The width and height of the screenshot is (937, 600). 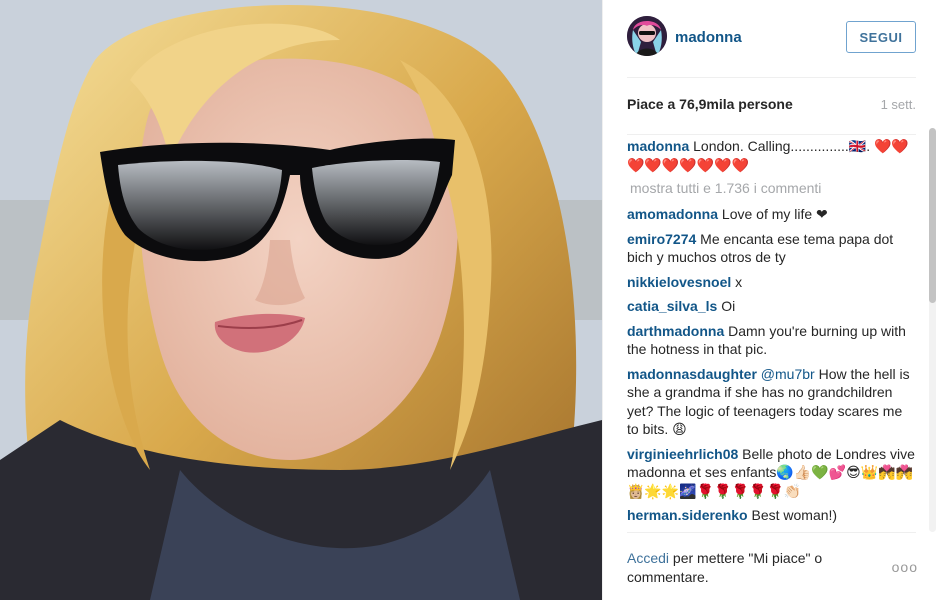 What do you see at coordinates (932, 330) in the screenshot?
I see `comments-scrollbar` at bounding box center [932, 330].